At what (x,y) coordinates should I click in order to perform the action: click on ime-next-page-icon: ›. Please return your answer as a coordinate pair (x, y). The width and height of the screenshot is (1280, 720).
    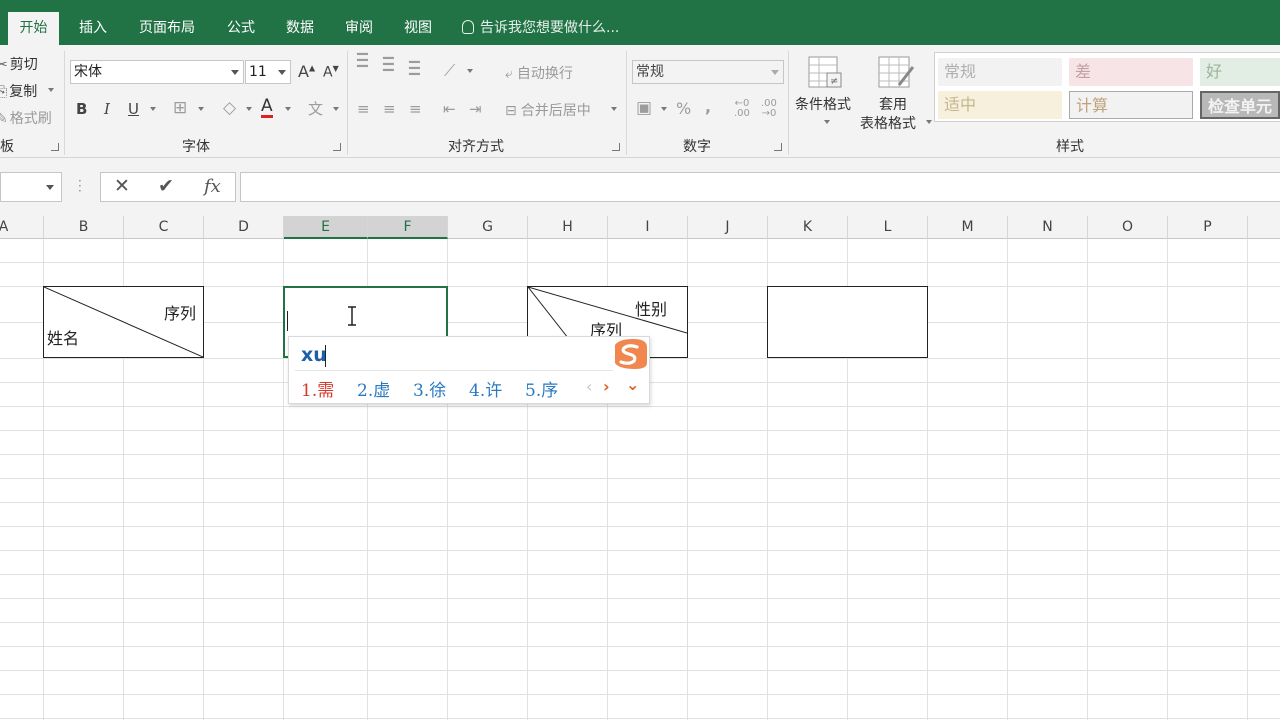
    Looking at the image, I should click on (606, 386).